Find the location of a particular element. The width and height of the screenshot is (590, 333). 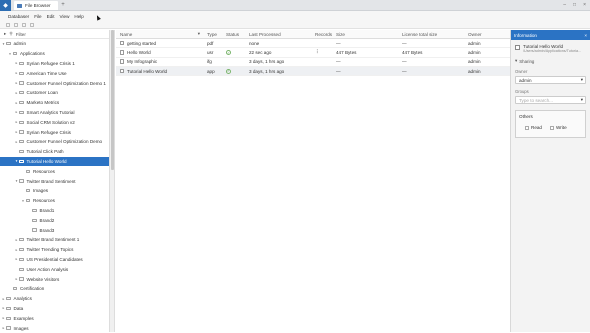

menu-item-help: Help is located at coordinates (78, 16).